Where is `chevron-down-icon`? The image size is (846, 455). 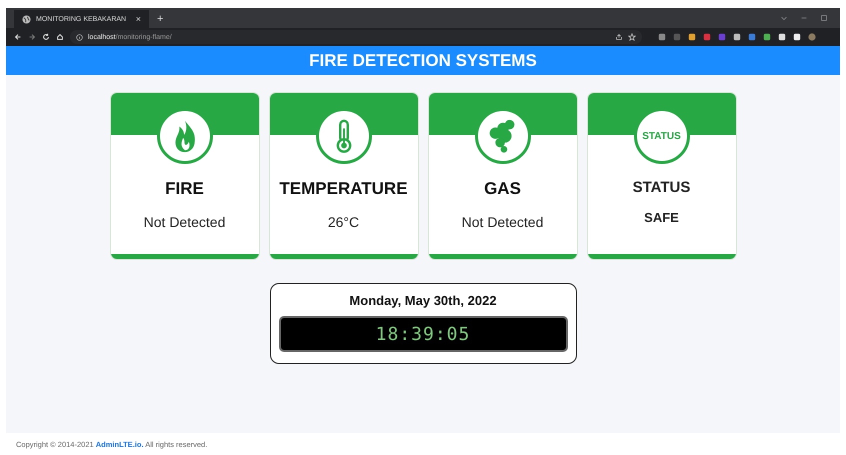
chevron-down-icon is located at coordinates (784, 18).